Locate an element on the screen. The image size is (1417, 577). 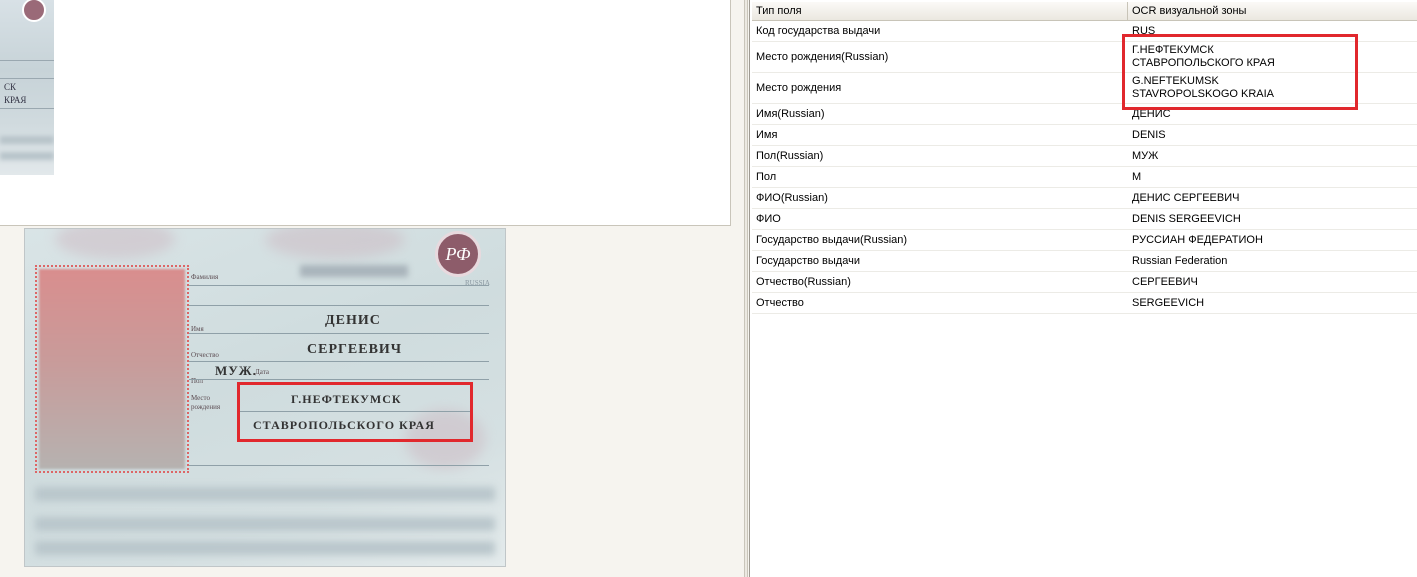
ocr-value-cell: РУССИАН ФЕДЕРАТИОН is located at coordinates (1272, 240).